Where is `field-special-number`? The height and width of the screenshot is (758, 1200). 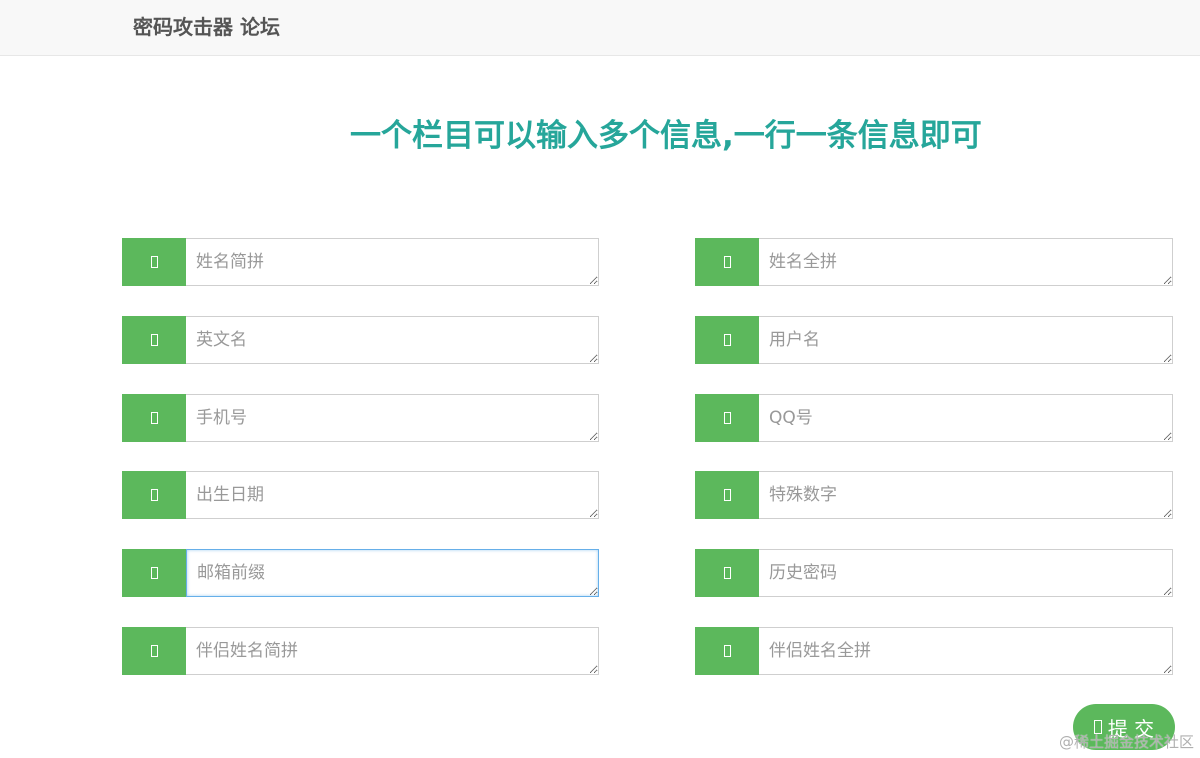 field-special-number is located at coordinates (934, 495).